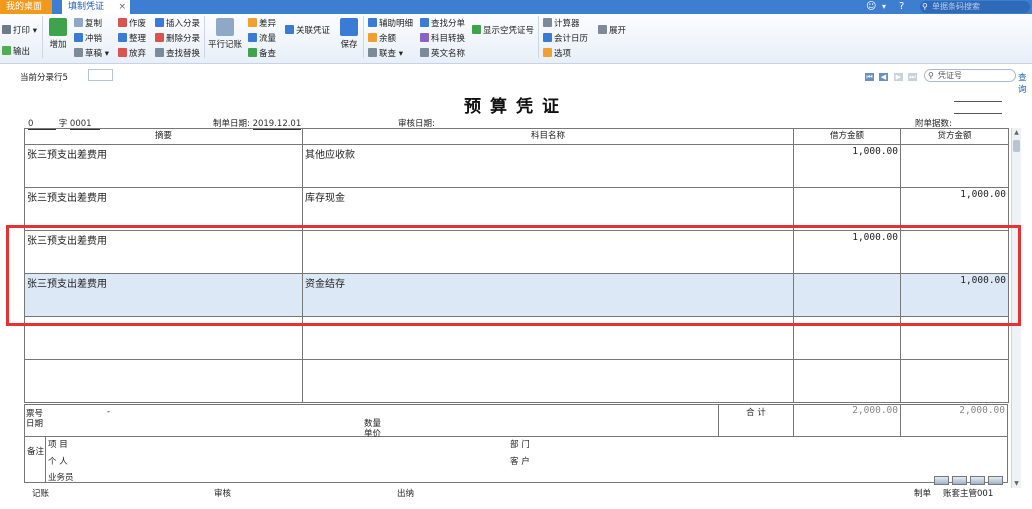  What do you see at coordinates (122, 37) in the screenshot?
I see `tidy-icon` at bounding box center [122, 37].